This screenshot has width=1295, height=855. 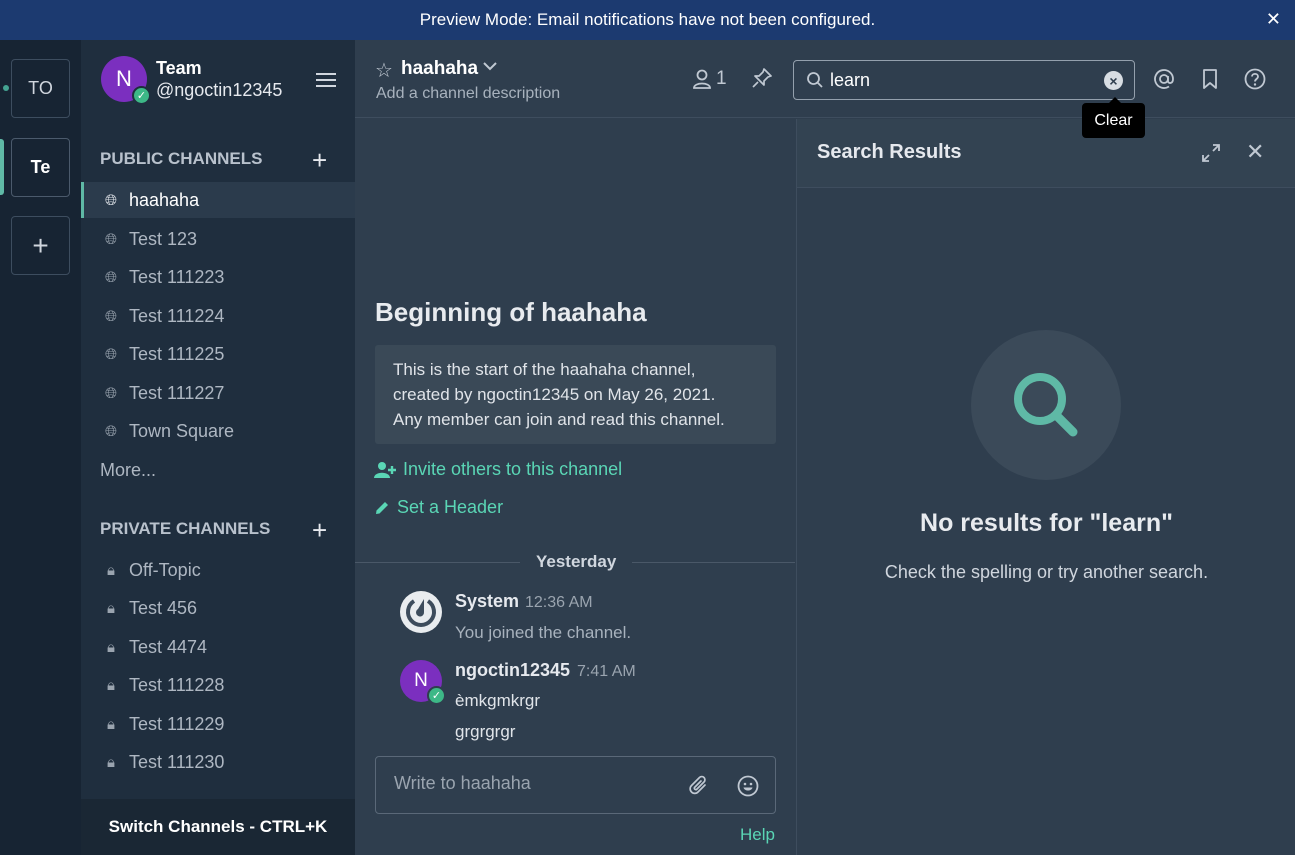 I want to click on help-link: Help, so click(x=757, y=835).